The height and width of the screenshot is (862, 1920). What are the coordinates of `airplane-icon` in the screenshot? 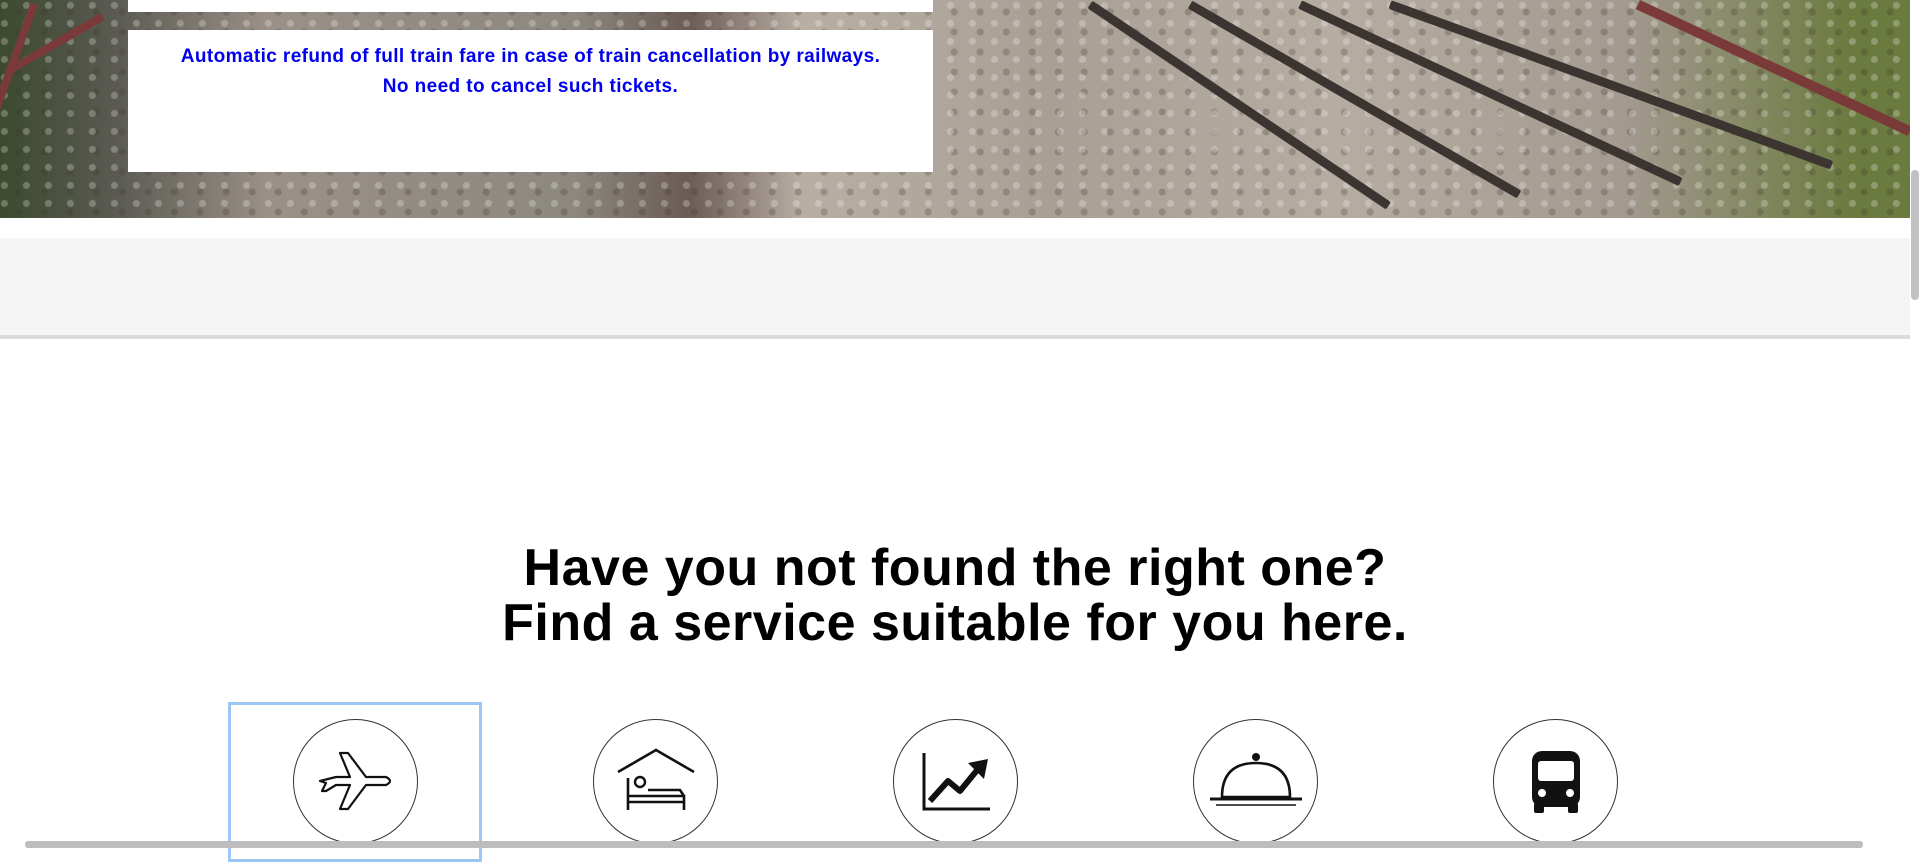 It's located at (354, 780).